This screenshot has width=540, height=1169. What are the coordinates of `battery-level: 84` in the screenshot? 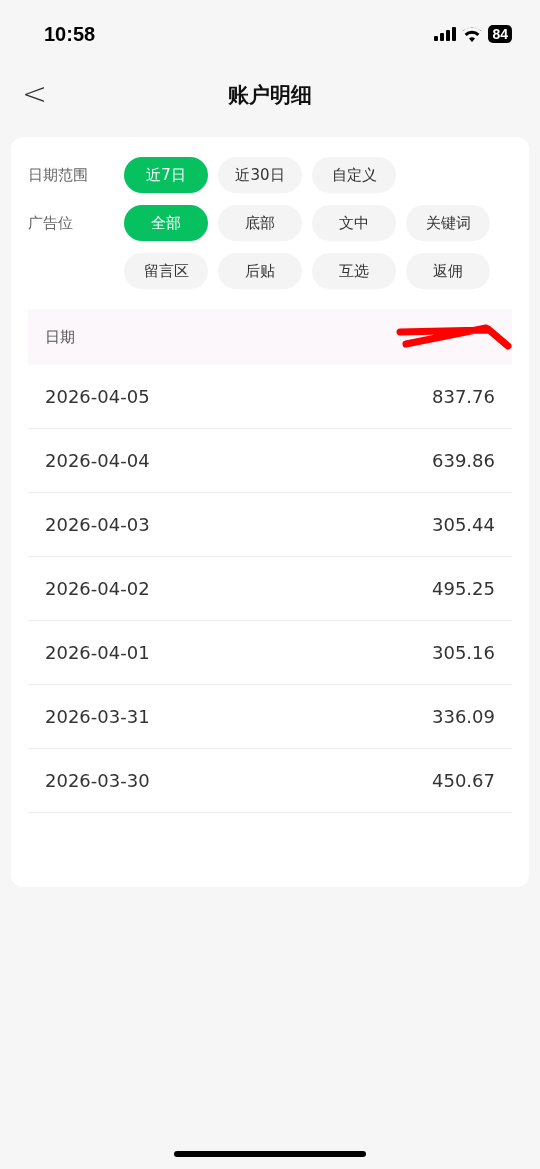 It's located at (500, 34).